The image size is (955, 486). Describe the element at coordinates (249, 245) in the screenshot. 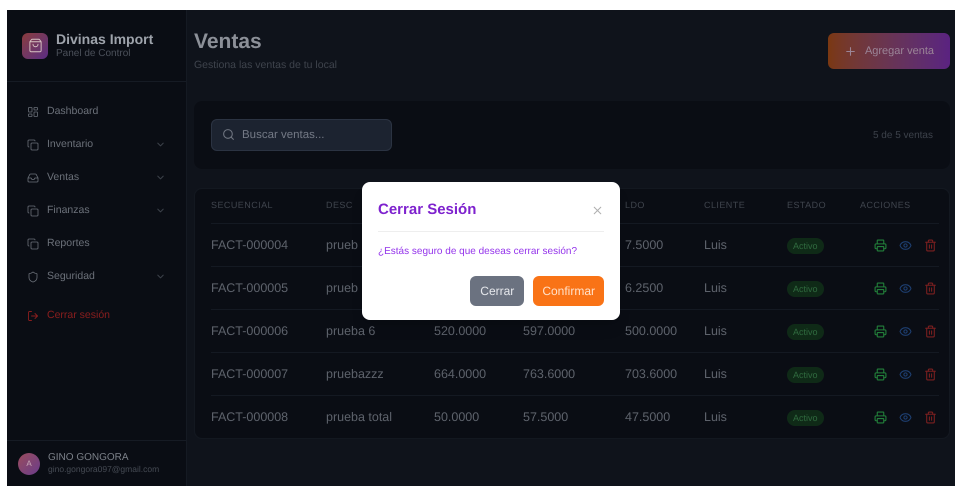

I see `table-cell-text: FACT-000004` at that location.